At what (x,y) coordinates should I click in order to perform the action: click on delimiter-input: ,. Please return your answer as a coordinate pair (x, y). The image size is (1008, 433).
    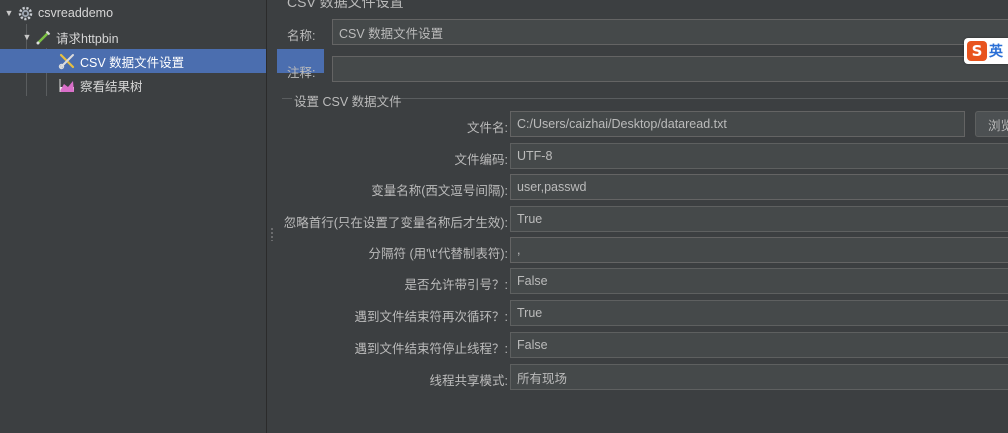
    Looking at the image, I should click on (759, 250).